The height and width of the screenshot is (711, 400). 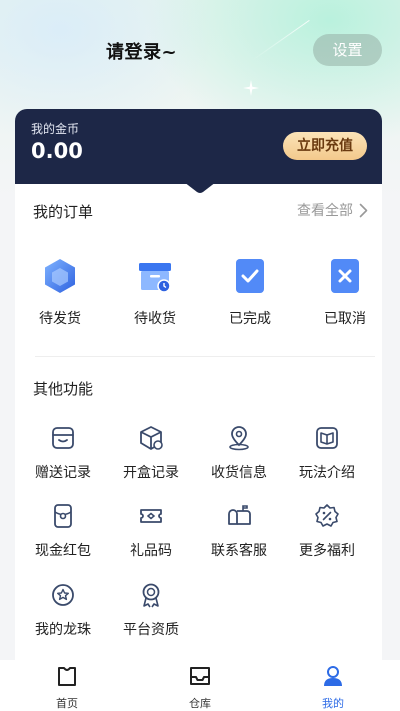 I want to click on login-prompt: 请登录~, so click(x=141, y=51).